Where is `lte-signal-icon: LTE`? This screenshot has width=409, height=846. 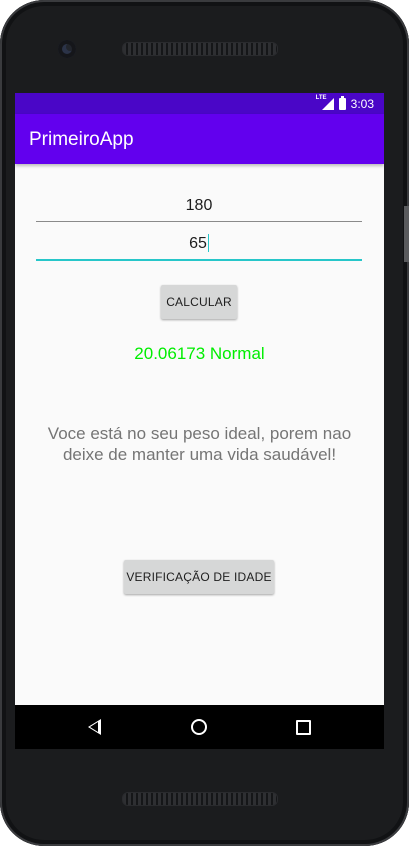
lte-signal-icon: LTE is located at coordinates (325, 102).